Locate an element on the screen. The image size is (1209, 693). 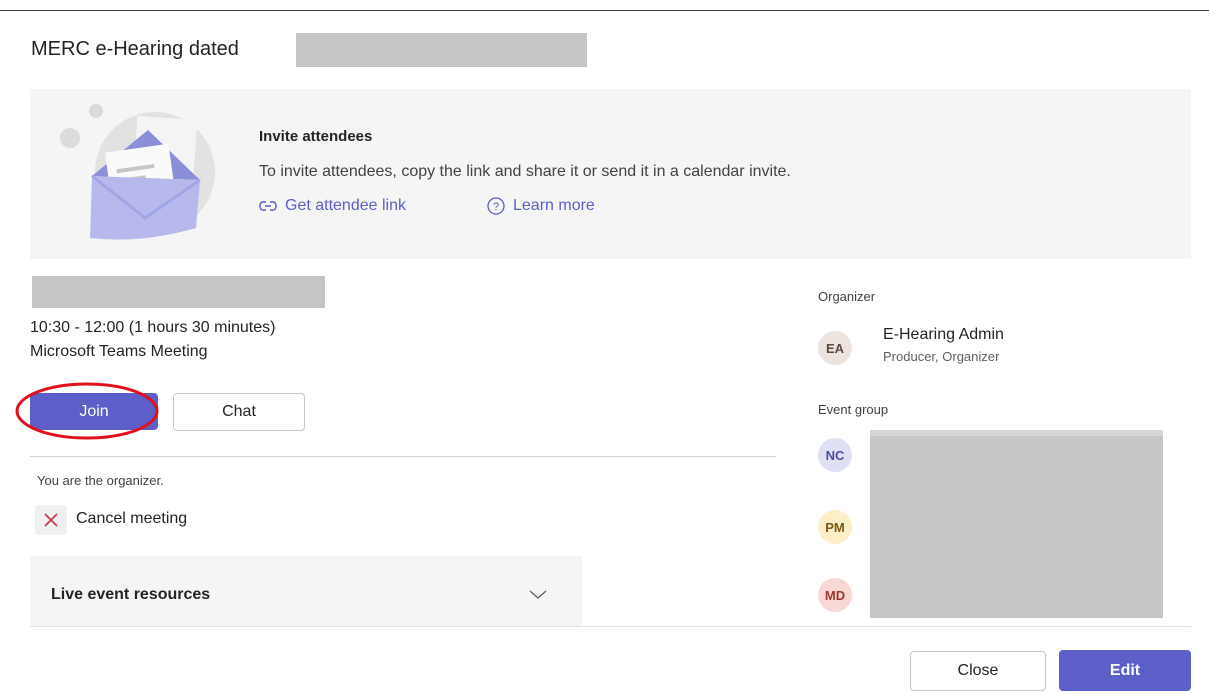
link-icon is located at coordinates (268, 206).